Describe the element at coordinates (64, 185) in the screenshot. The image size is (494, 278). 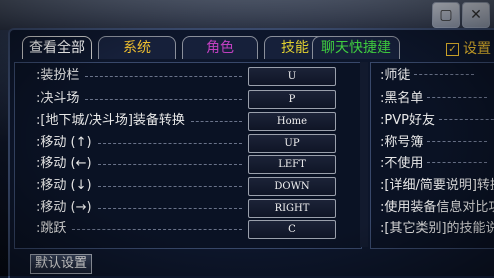
I see `keybind-action-label: :移动 (↓)` at that location.